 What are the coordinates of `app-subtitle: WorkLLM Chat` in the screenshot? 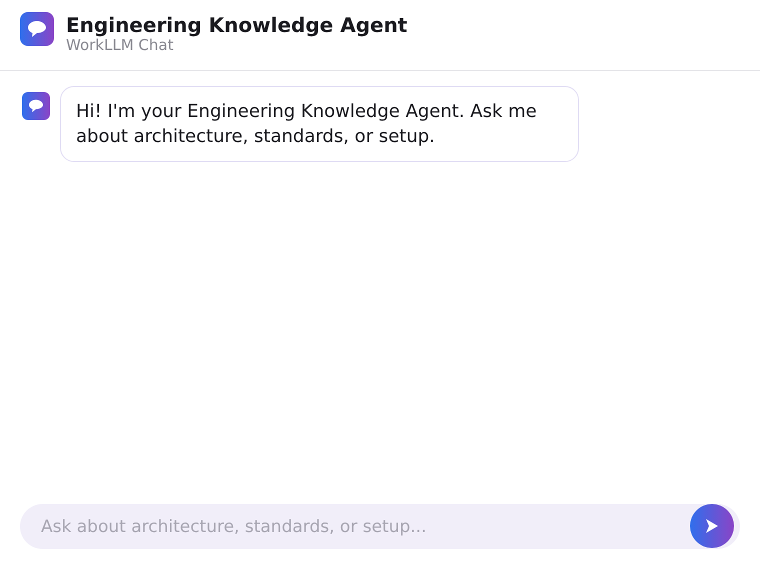 It's located at (120, 45).